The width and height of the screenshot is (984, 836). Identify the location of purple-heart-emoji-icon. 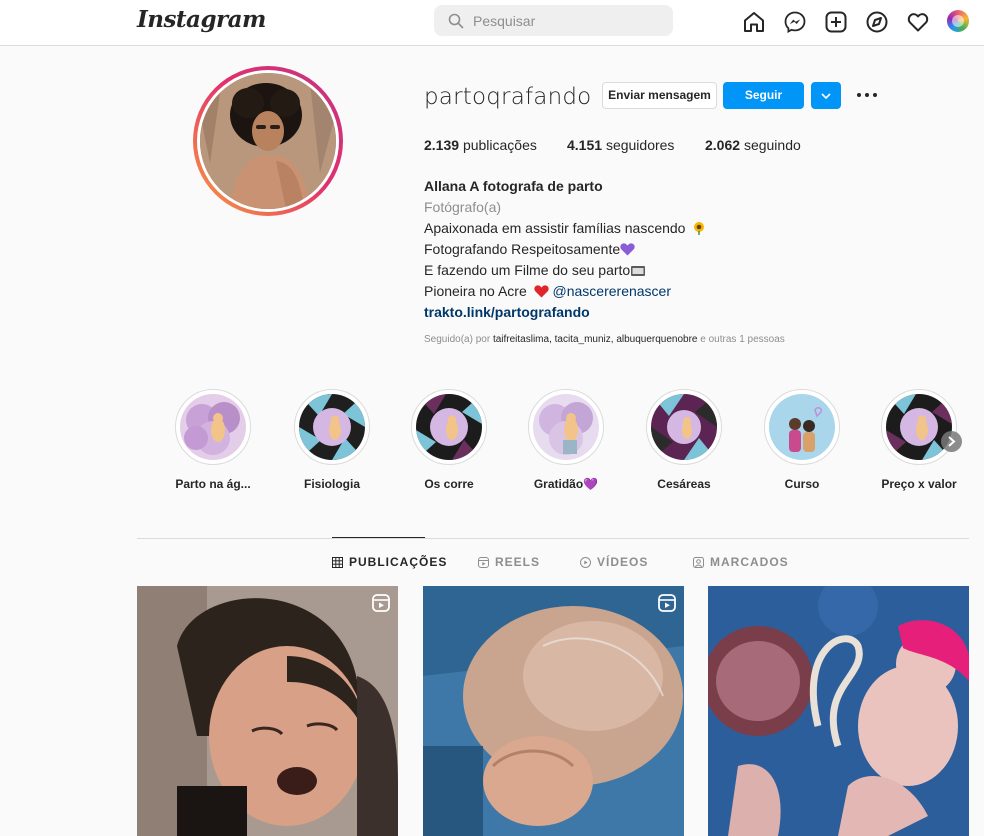
(627, 249).